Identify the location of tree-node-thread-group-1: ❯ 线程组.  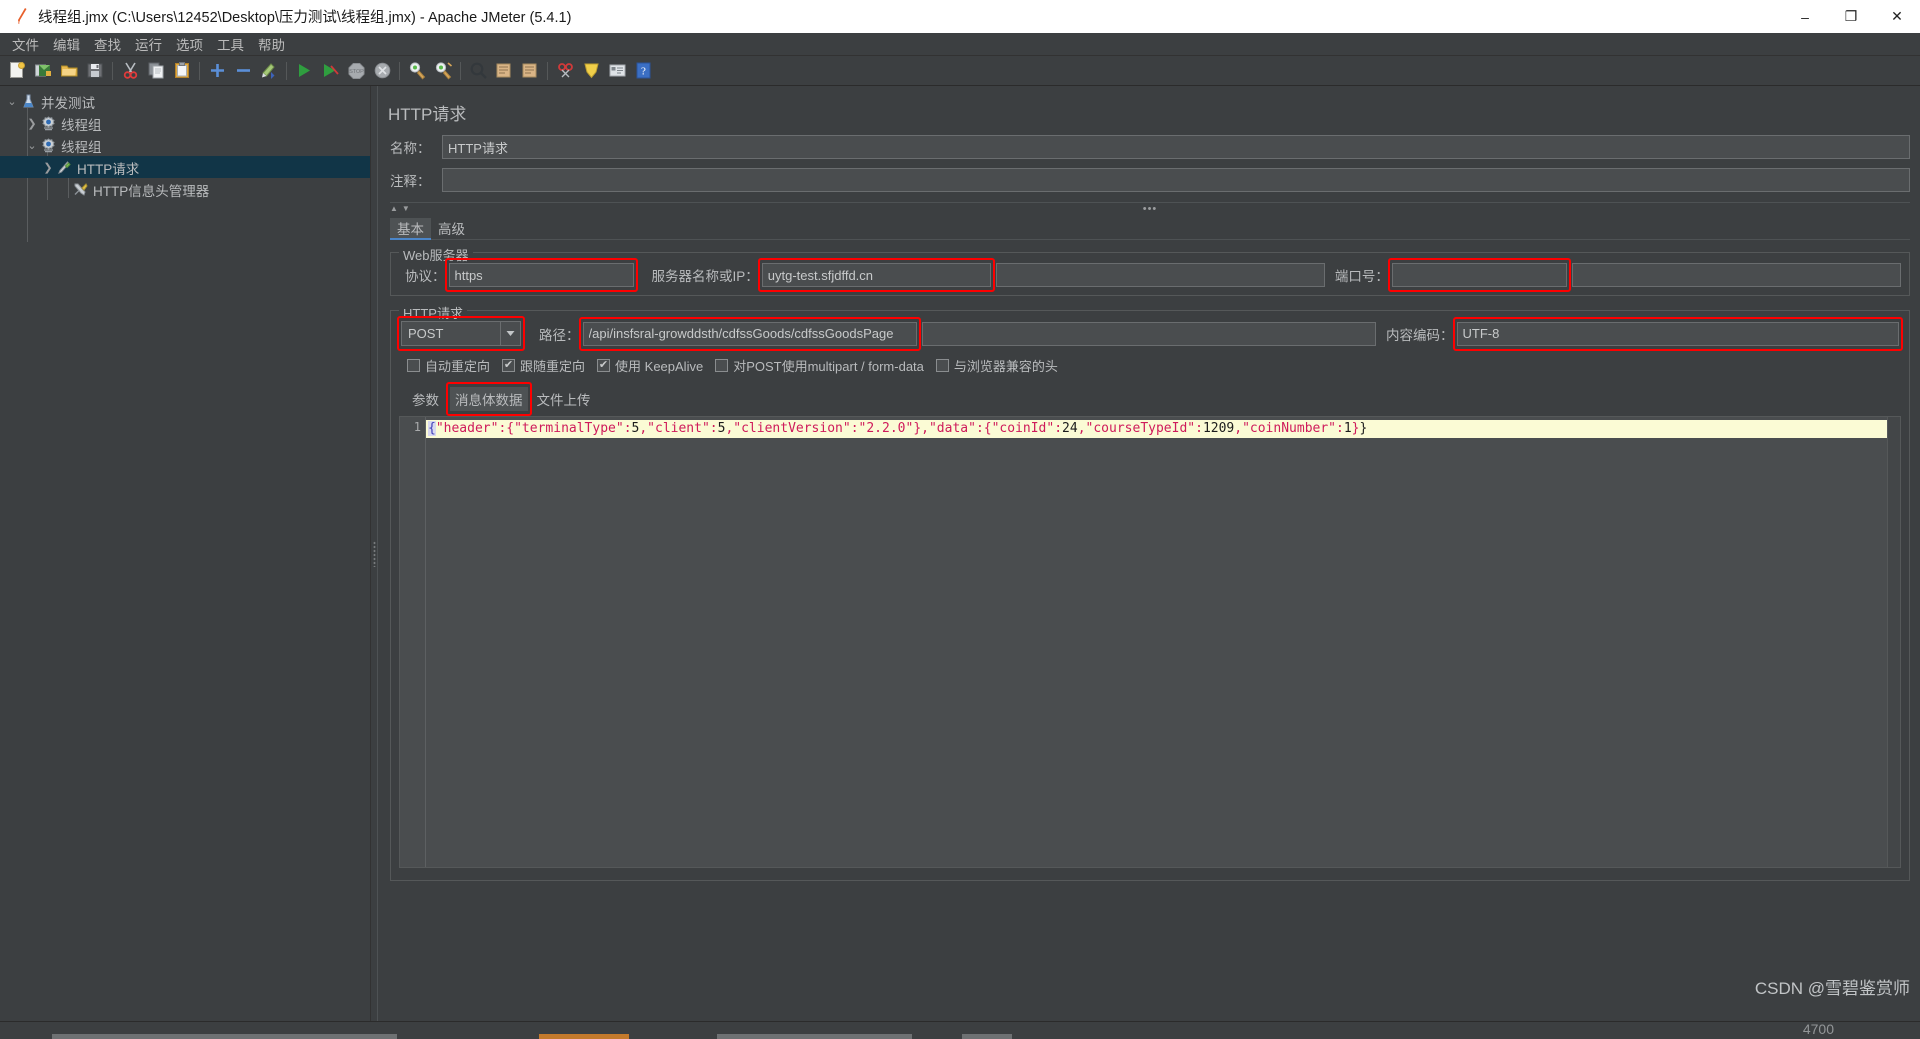
(185, 123).